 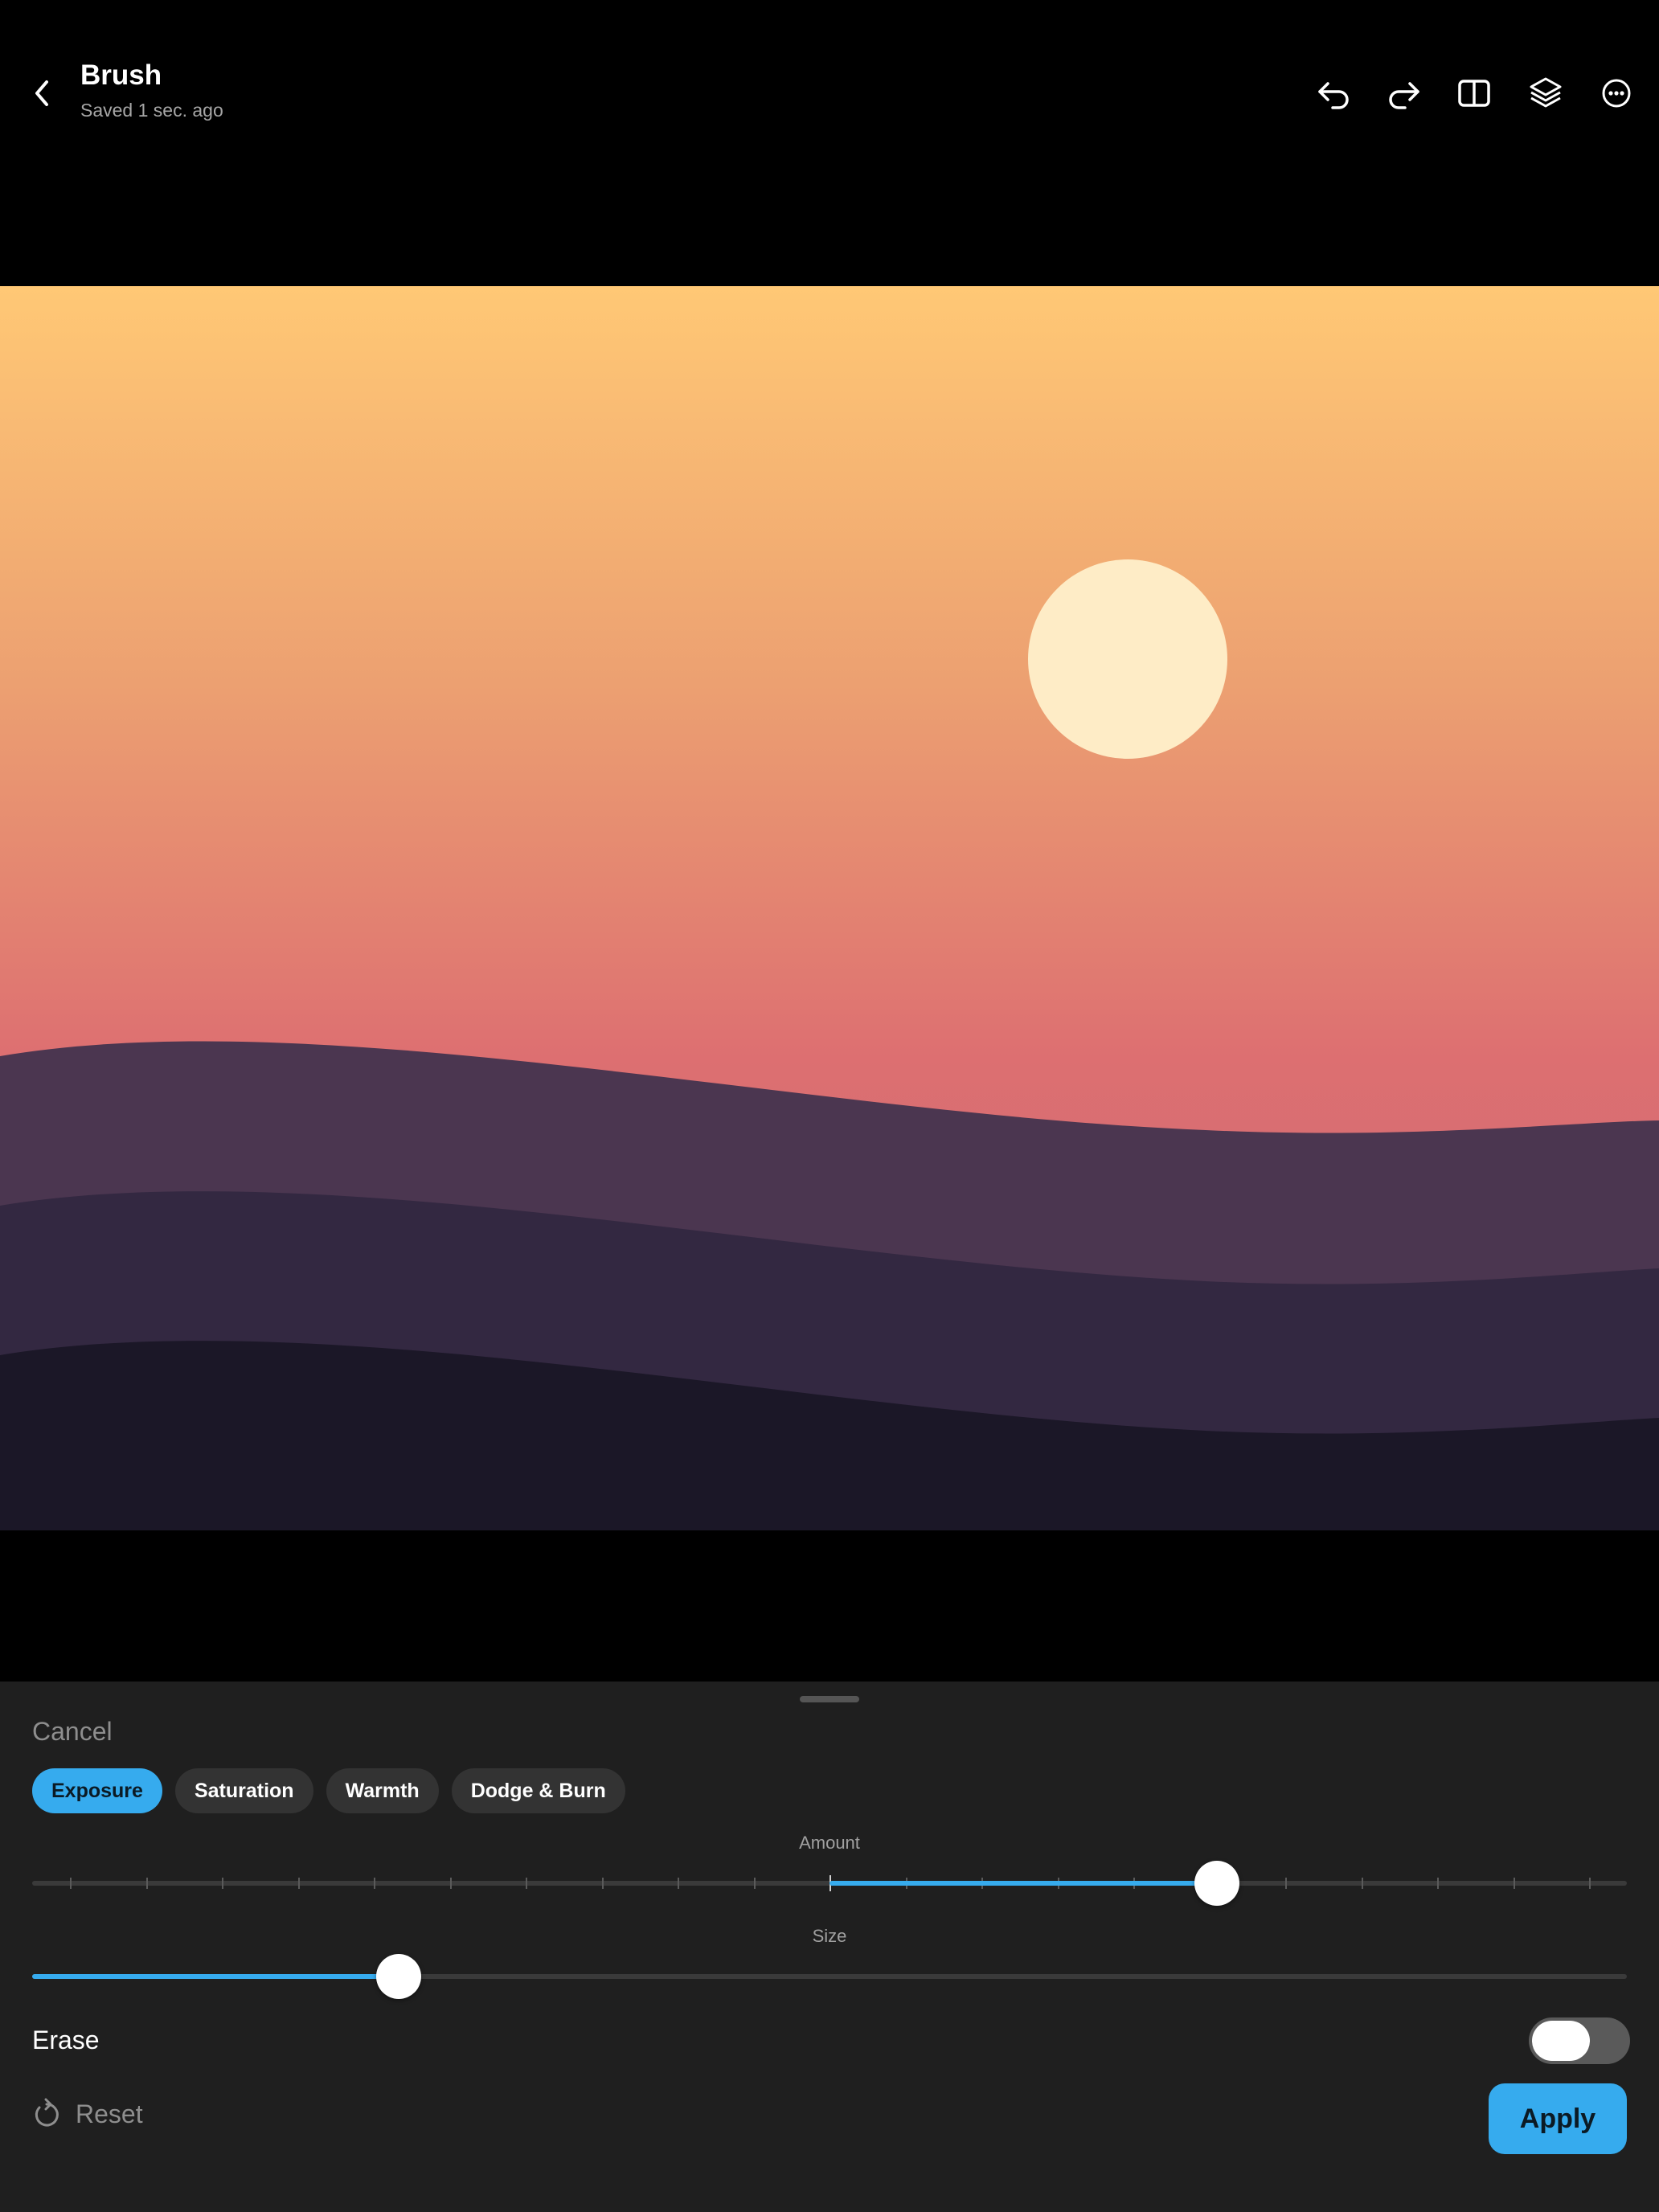 What do you see at coordinates (1024, 1883) in the screenshot?
I see `amount-fill` at bounding box center [1024, 1883].